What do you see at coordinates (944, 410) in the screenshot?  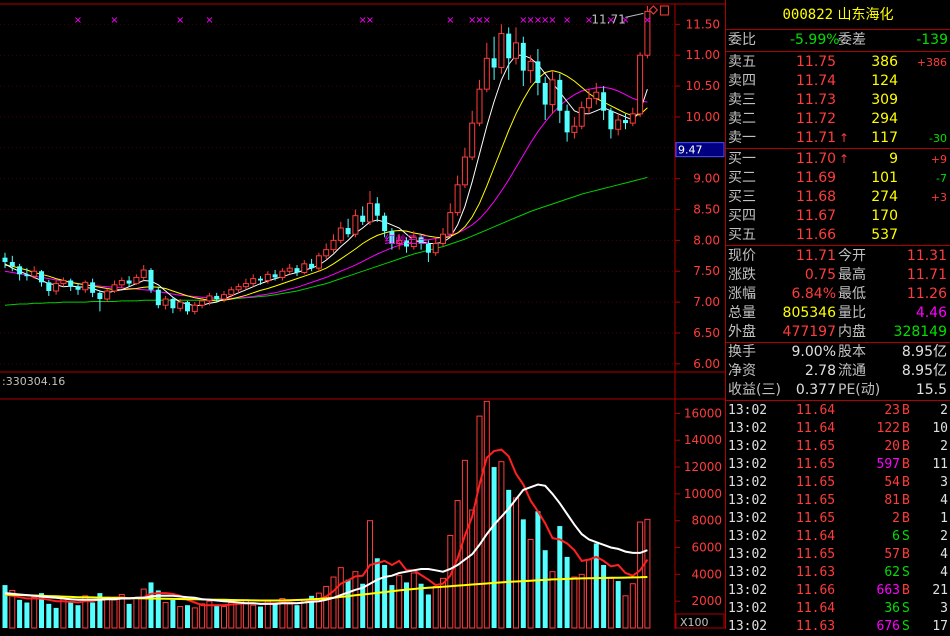 I see `tick-count: 2` at bounding box center [944, 410].